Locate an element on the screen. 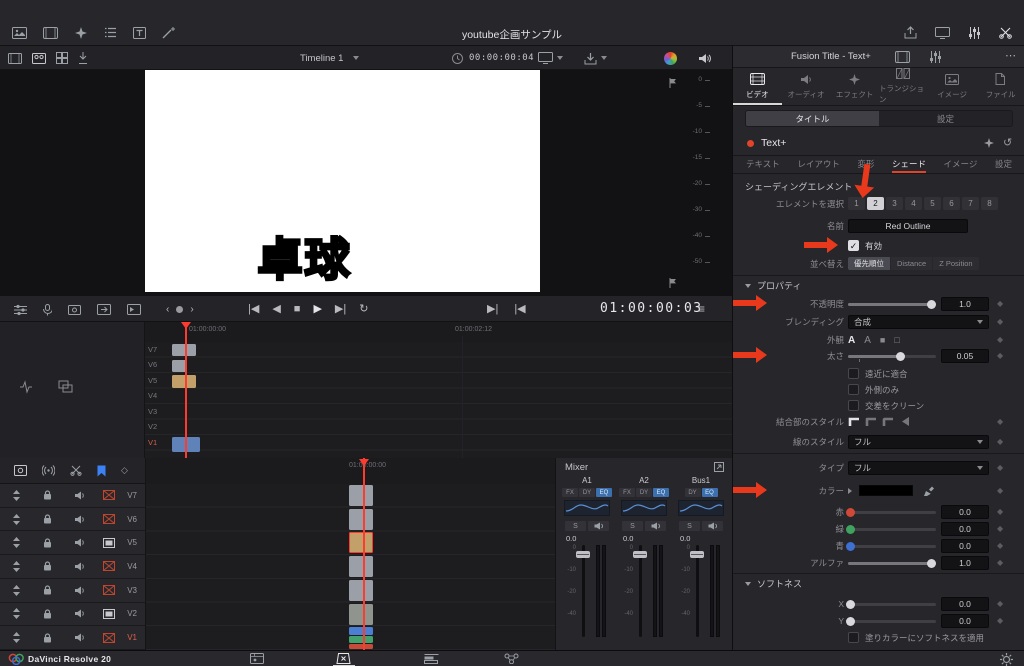 The width and height of the screenshot is (1024, 666). fader-knob is located at coordinates (640, 554).